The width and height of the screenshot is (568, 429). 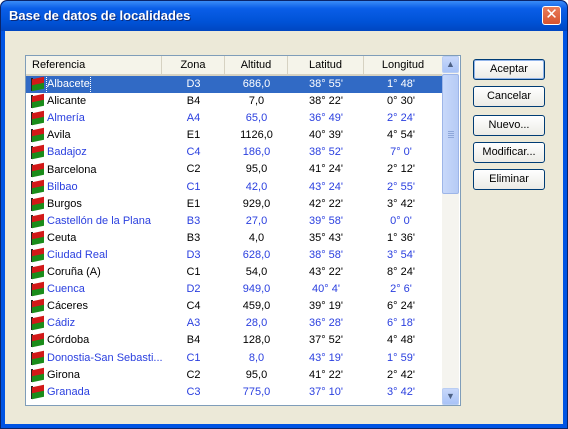 What do you see at coordinates (234, 204) in the screenshot?
I see `table-row: Burgos E1 929,0 42° 22' 3° 42'` at bounding box center [234, 204].